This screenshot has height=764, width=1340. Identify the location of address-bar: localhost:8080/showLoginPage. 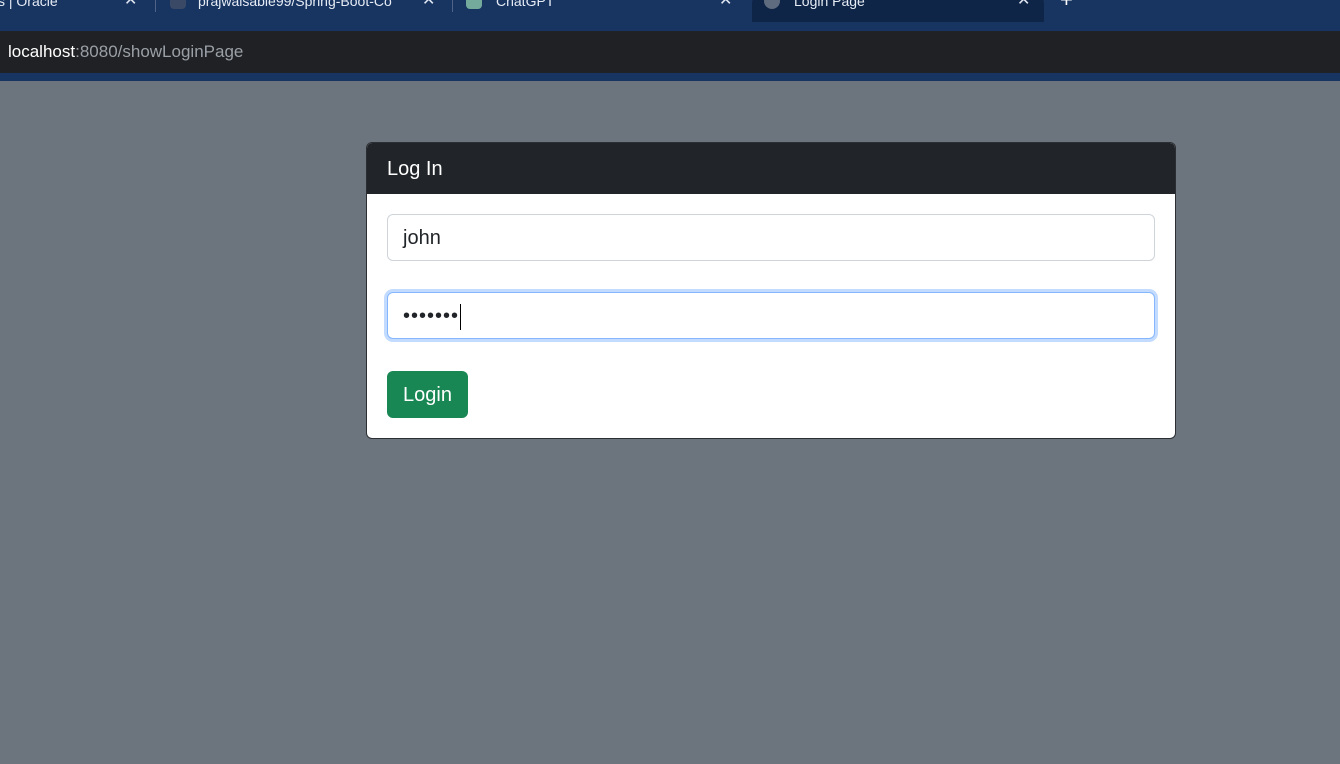
(670, 52).